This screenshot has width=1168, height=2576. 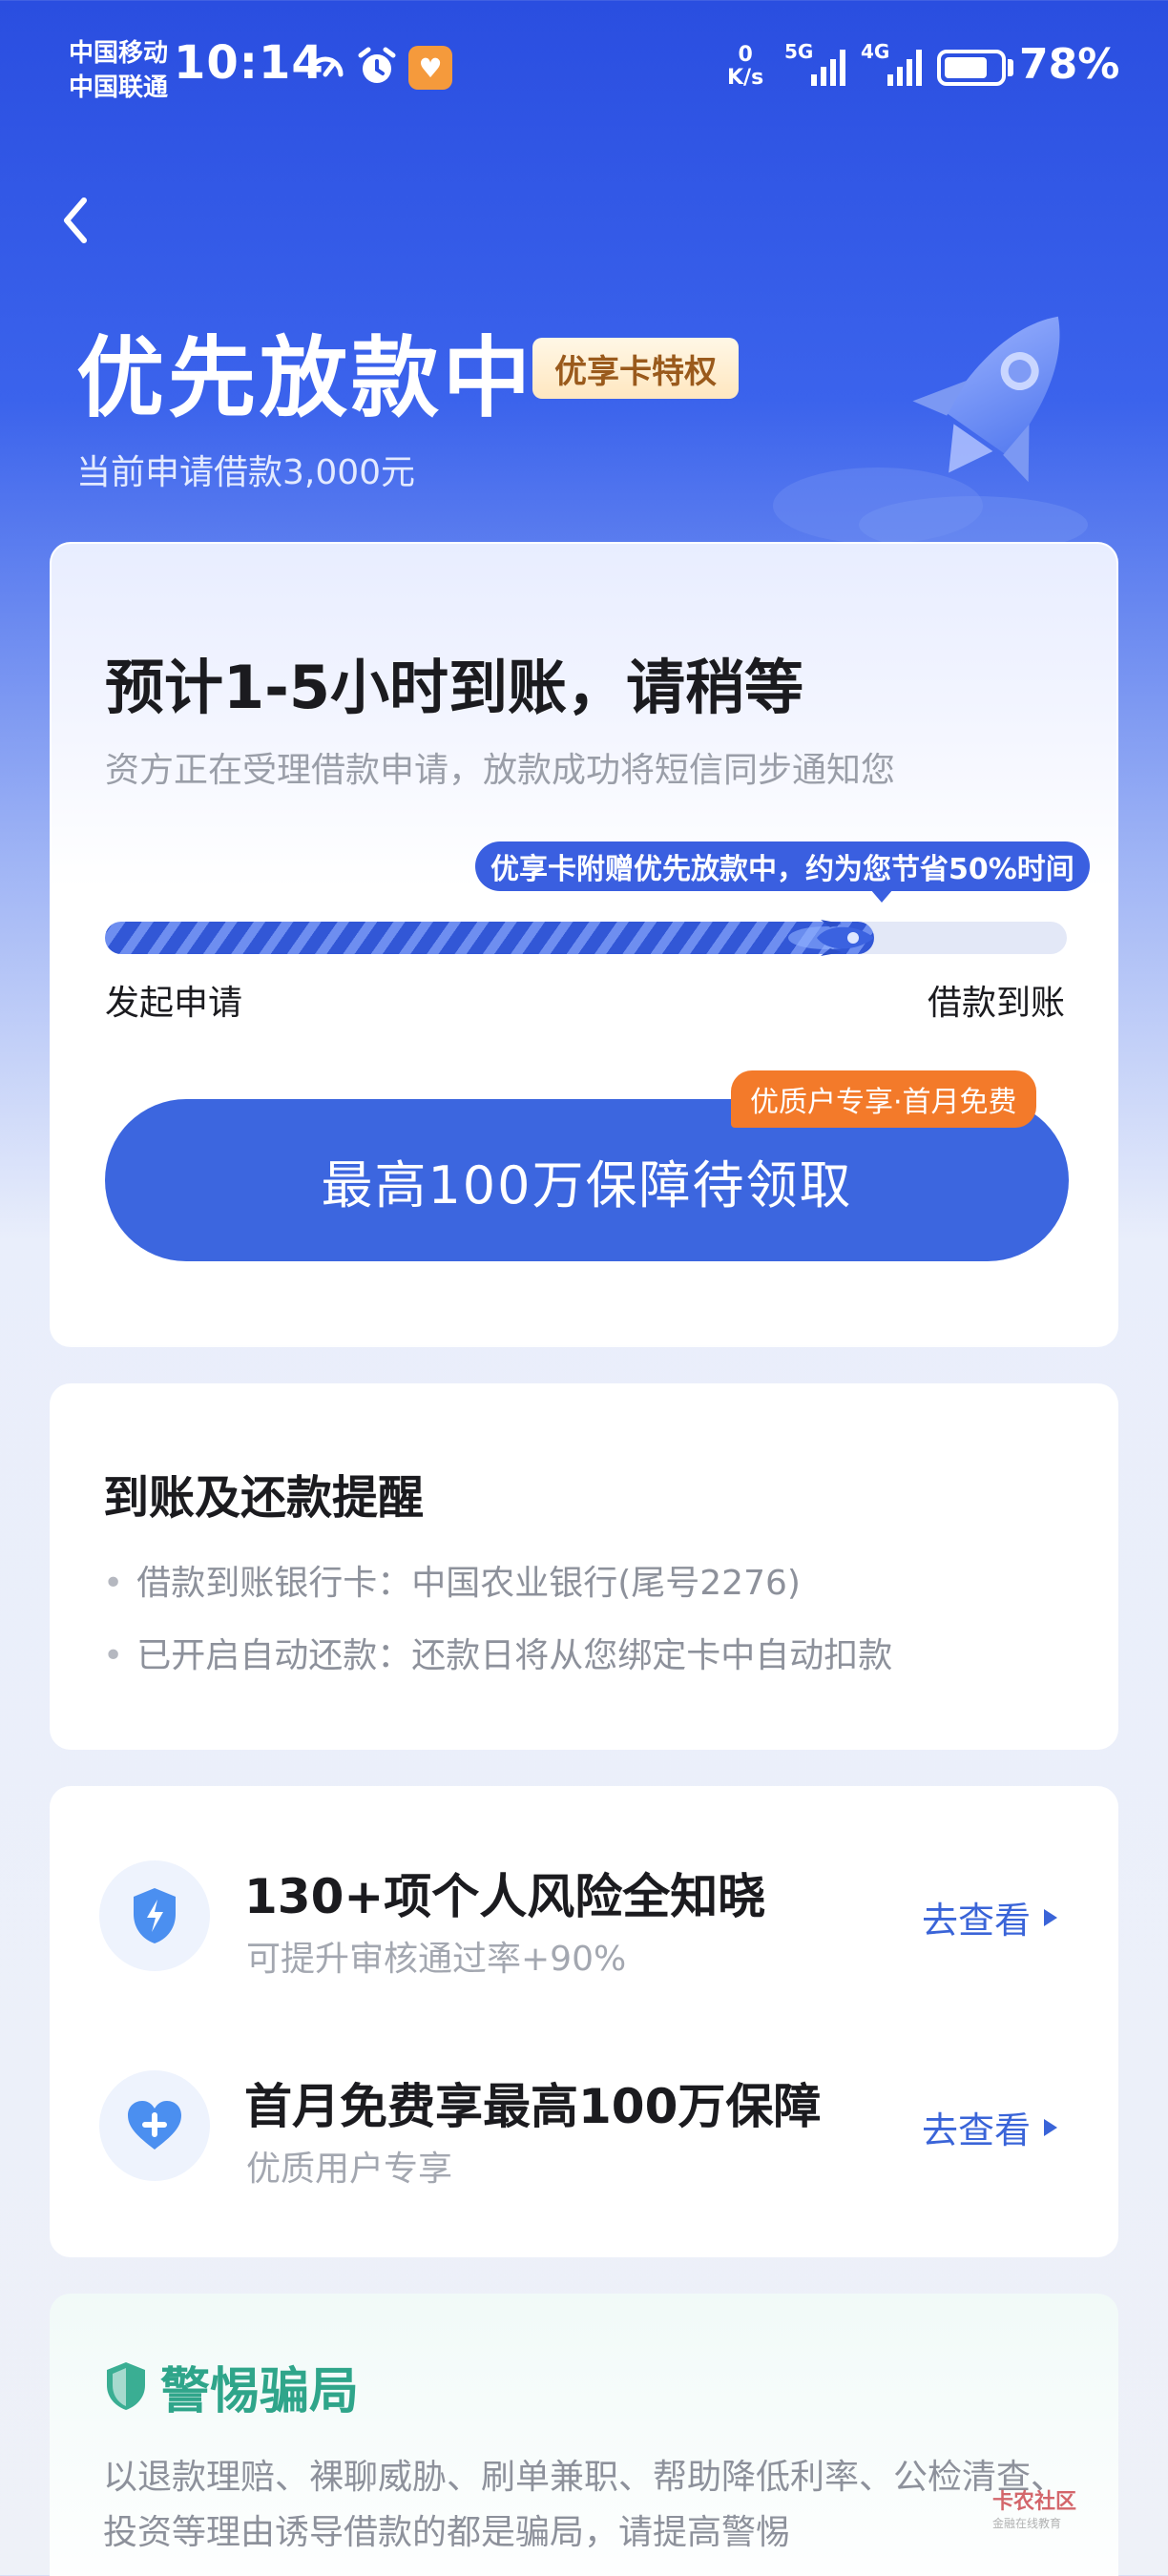 I want to click on carrier-1: 中国移动, so click(x=119, y=53).